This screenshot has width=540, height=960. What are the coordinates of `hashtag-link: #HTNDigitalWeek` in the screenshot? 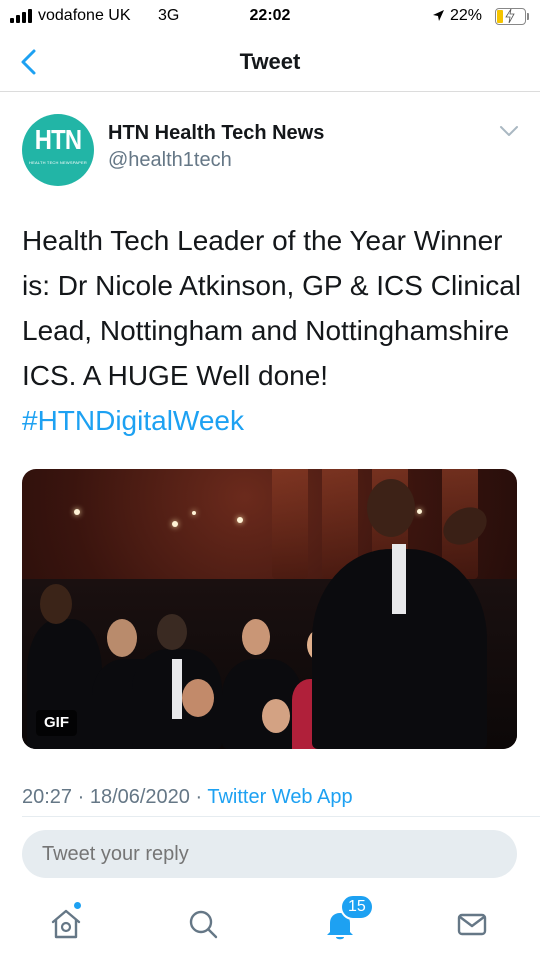 It's located at (133, 420).